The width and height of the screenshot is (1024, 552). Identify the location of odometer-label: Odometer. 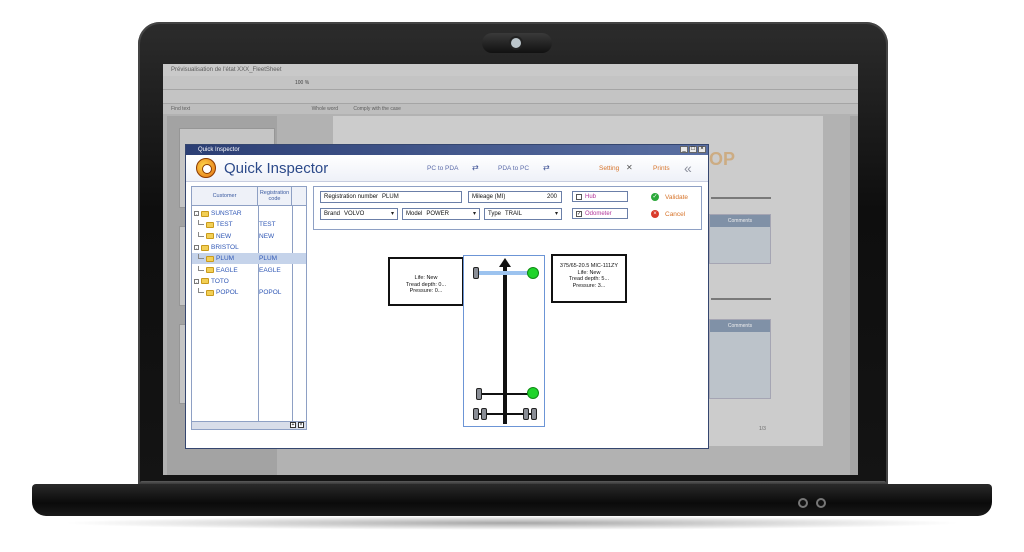
(598, 213).